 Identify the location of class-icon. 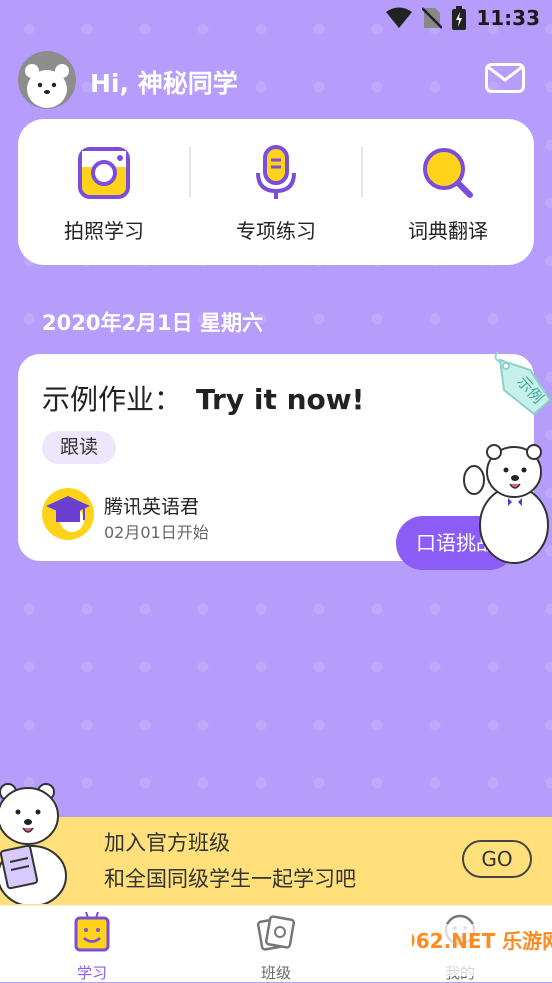
(276, 933).